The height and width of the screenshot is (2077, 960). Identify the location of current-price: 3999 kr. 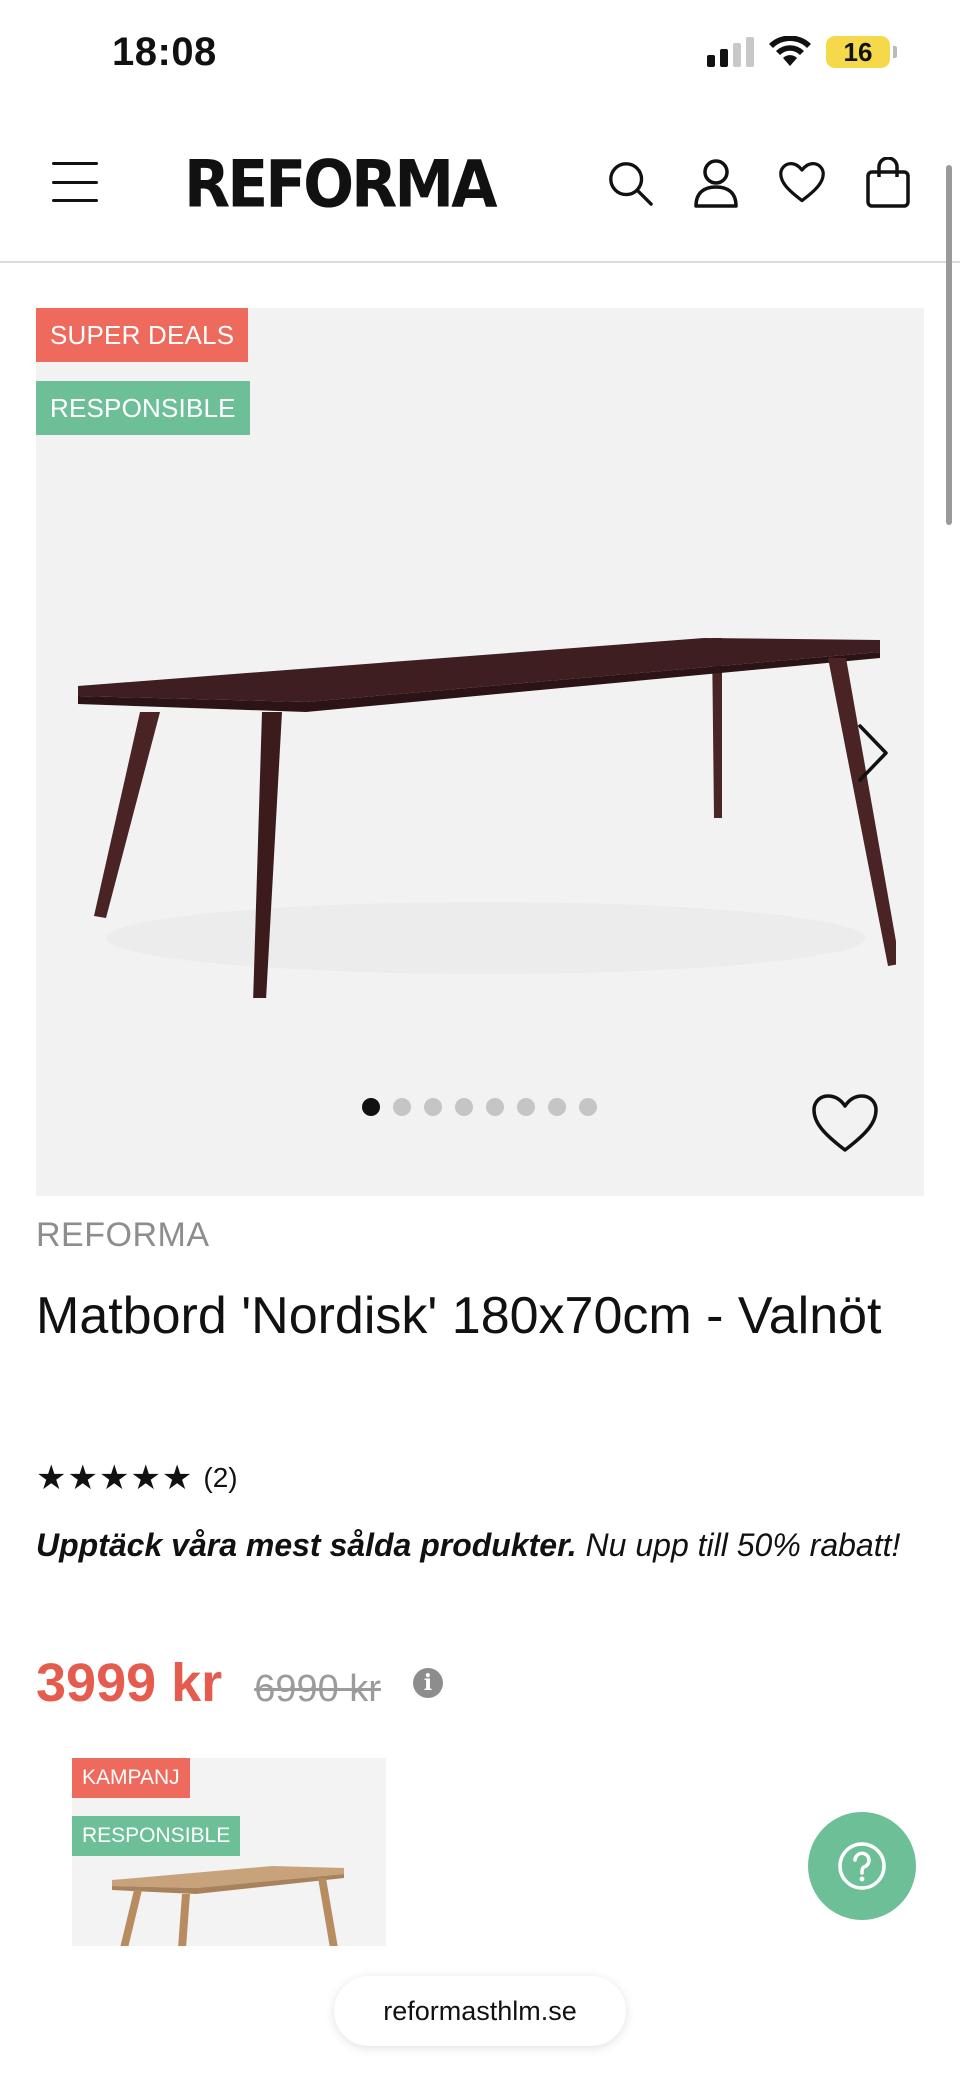
(129, 1683).